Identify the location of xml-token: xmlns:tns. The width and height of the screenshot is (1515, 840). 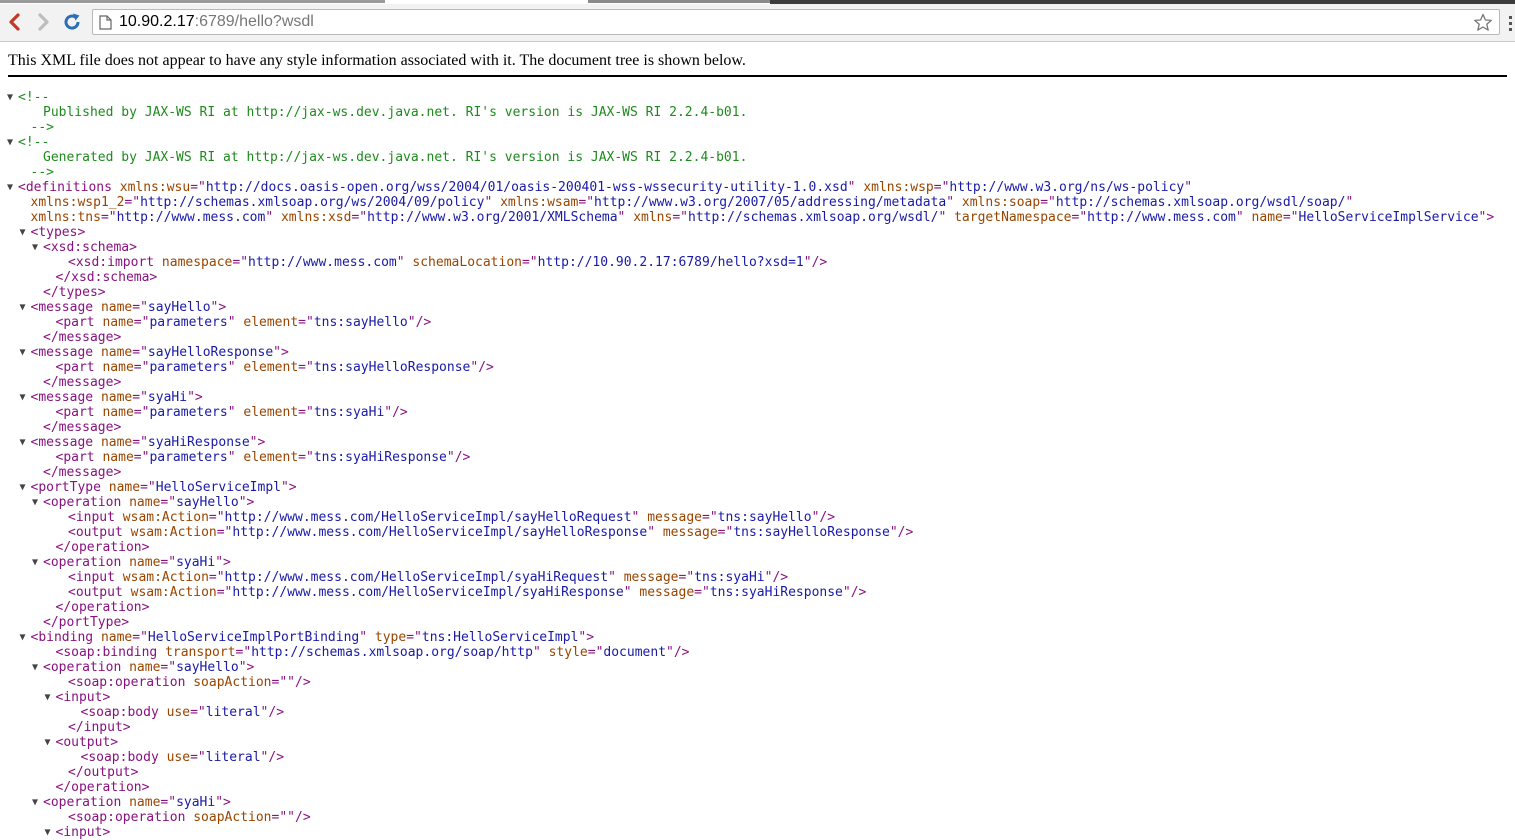
(65, 217).